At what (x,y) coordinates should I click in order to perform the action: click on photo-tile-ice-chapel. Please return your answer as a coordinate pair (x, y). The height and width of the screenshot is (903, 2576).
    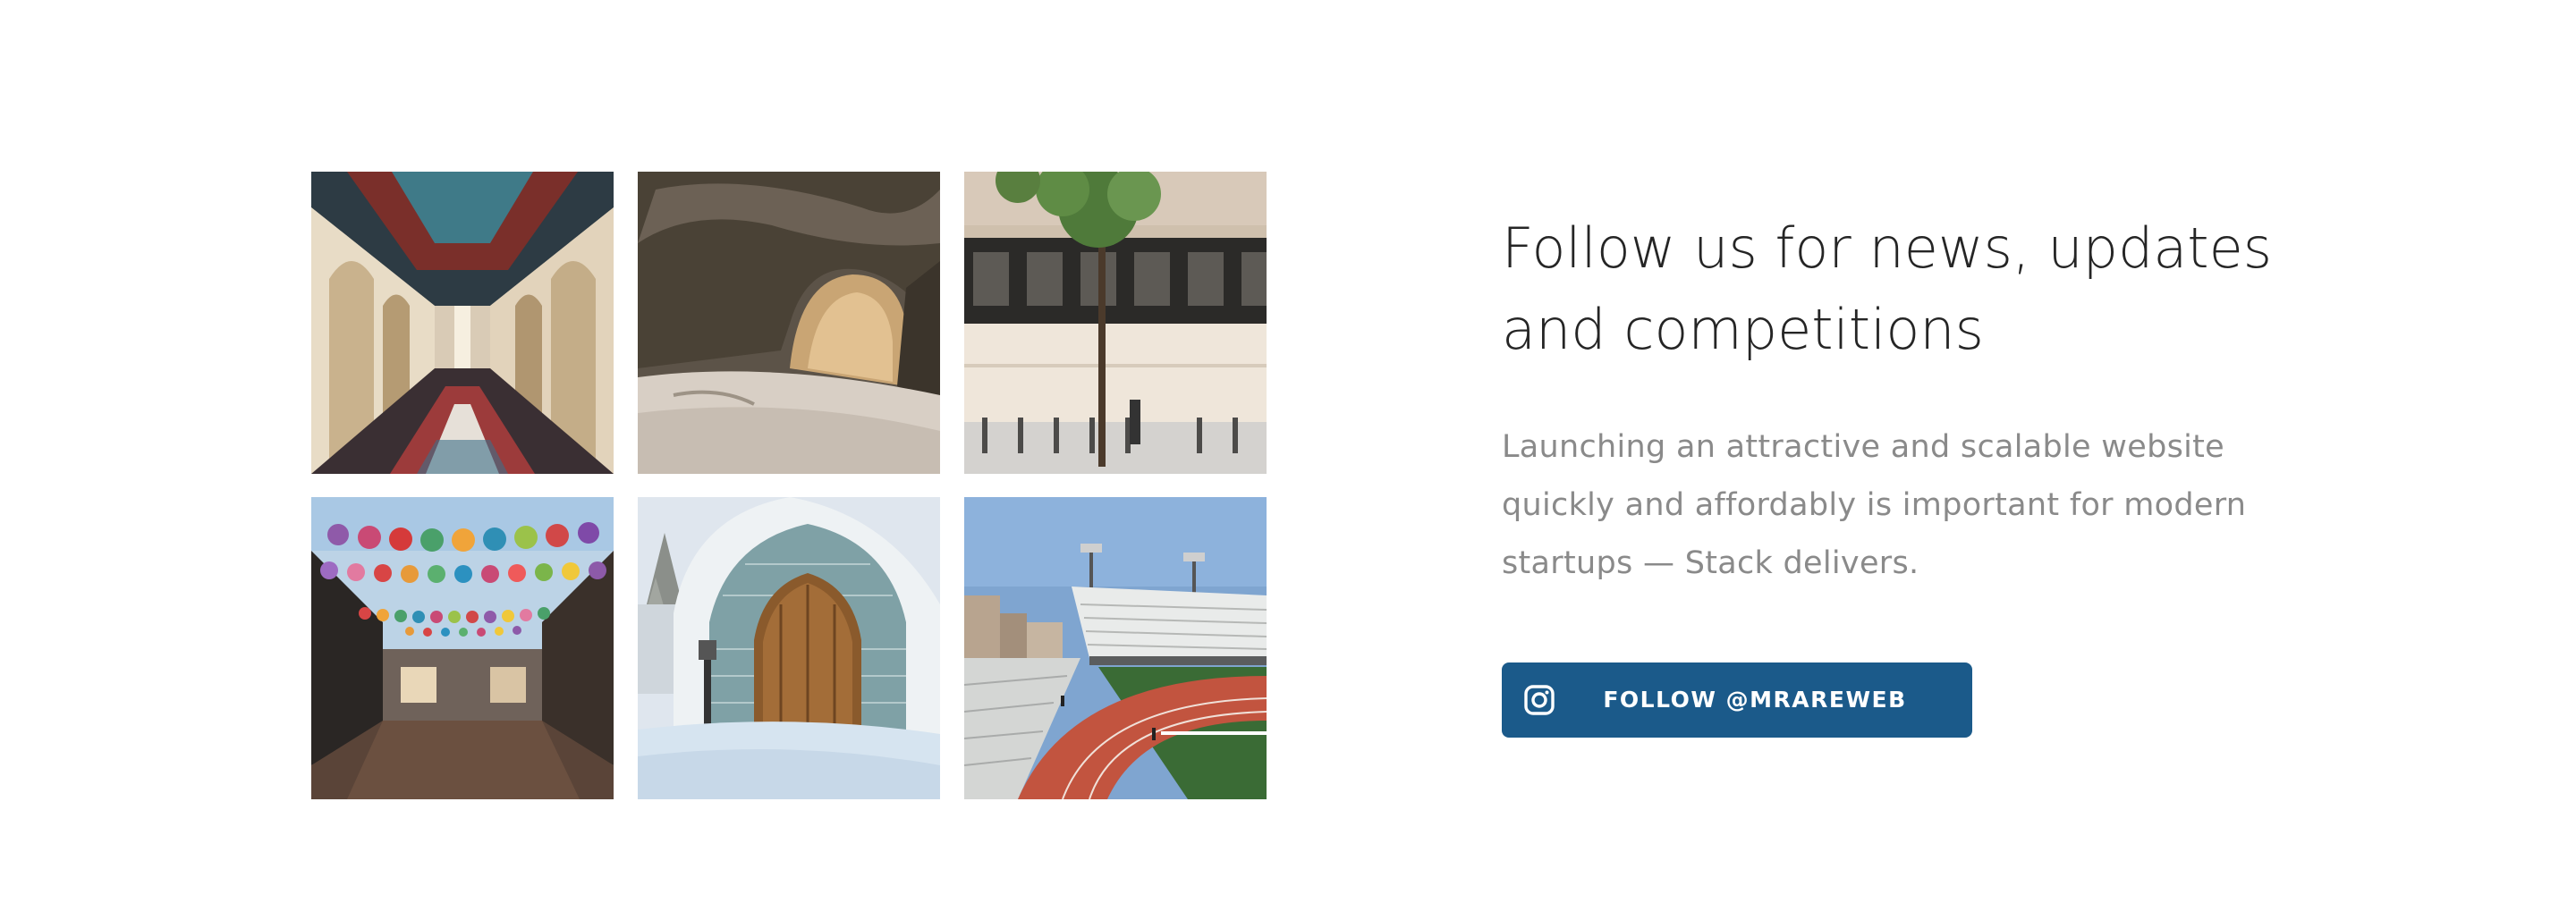
    Looking at the image, I should click on (789, 648).